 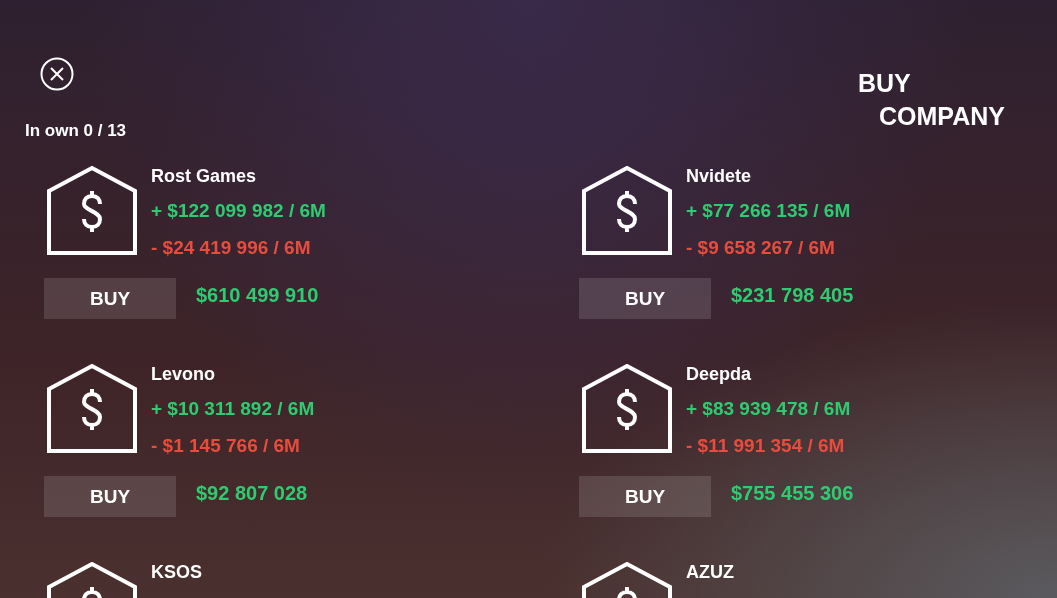 What do you see at coordinates (932, 100) in the screenshot?
I see `page-title: BUY COMPANY` at bounding box center [932, 100].